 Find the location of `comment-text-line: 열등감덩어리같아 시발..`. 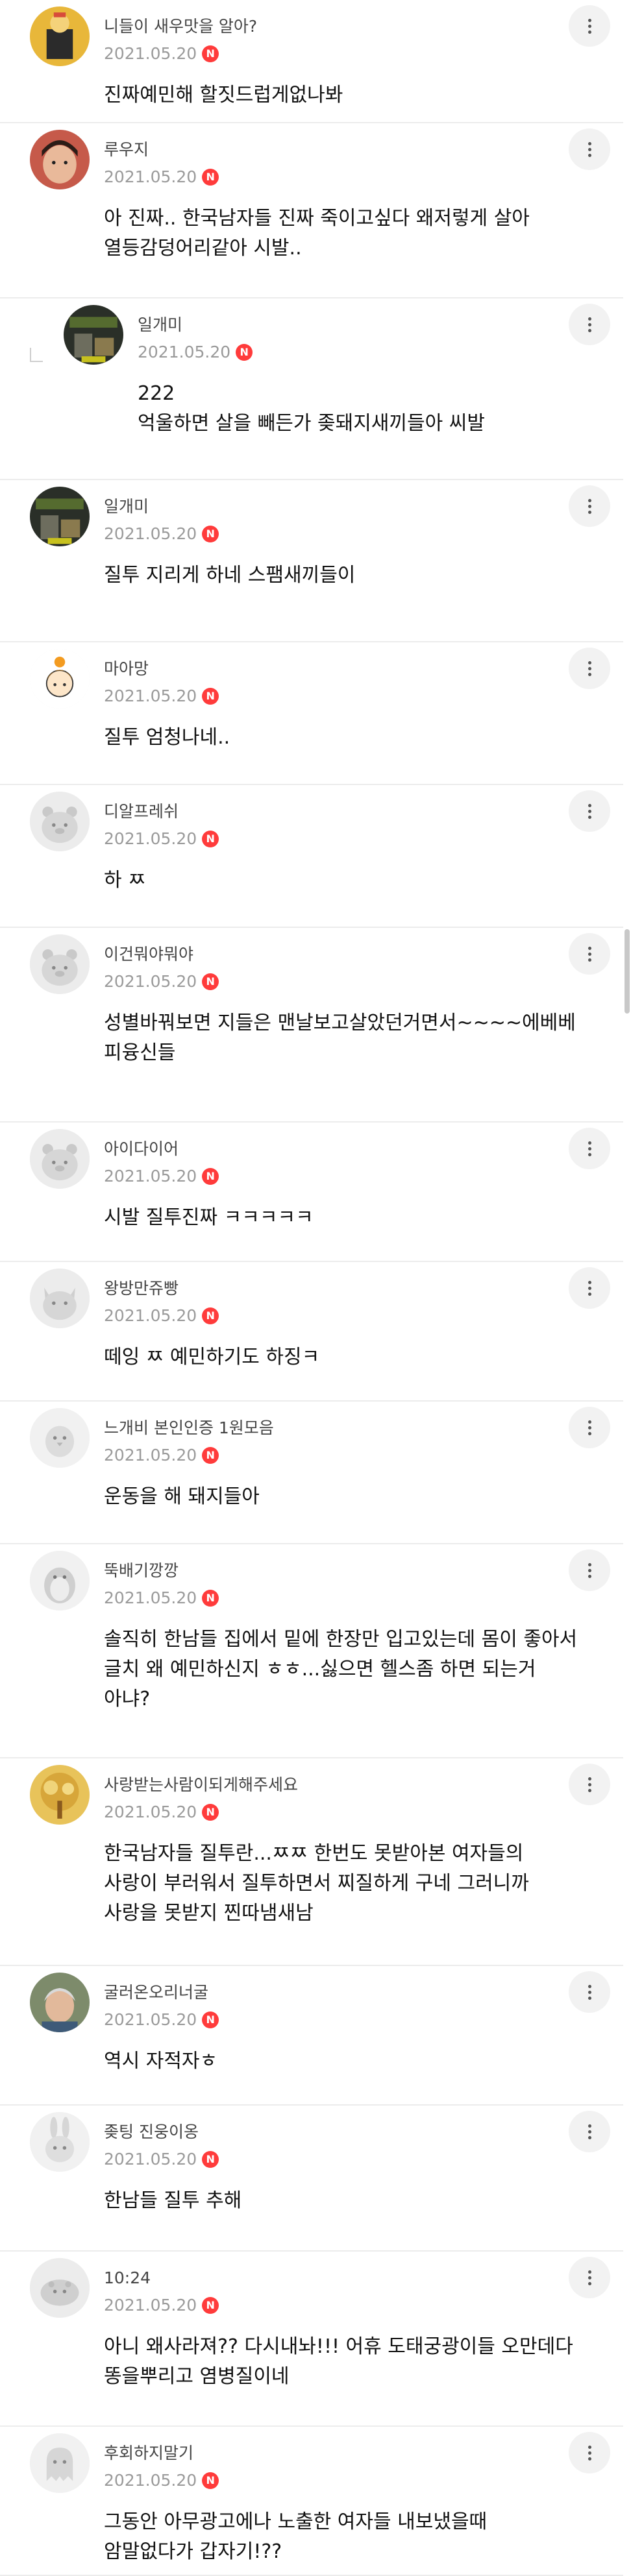

comment-text-line: 열등감덩어리같아 시발.. is located at coordinates (203, 248).